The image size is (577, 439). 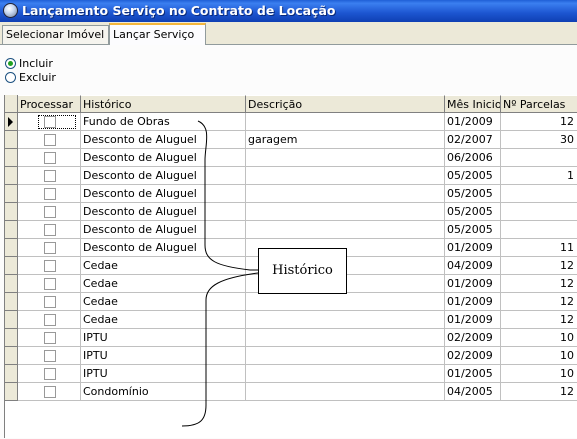 I want to click on cell-mes-inicio: 02/2009, so click(x=473, y=338).